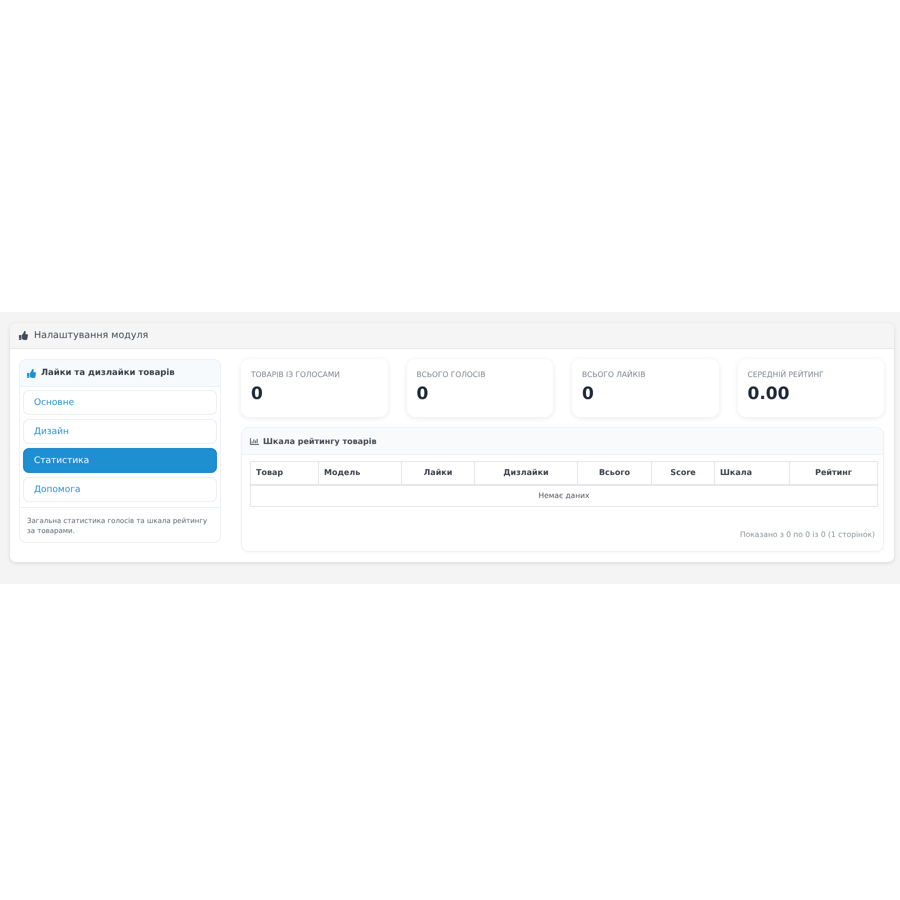  I want to click on column-header: Рейтинг, so click(834, 473).